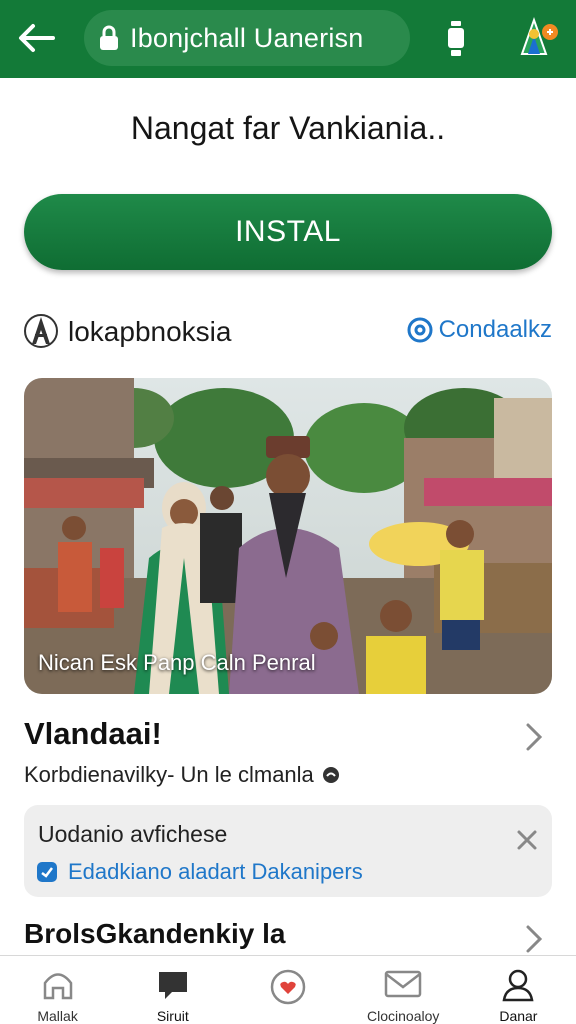 Image resolution: width=576 pixels, height=1024 pixels. I want to click on nav-label-chat: Siruit, so click(172, 1016).